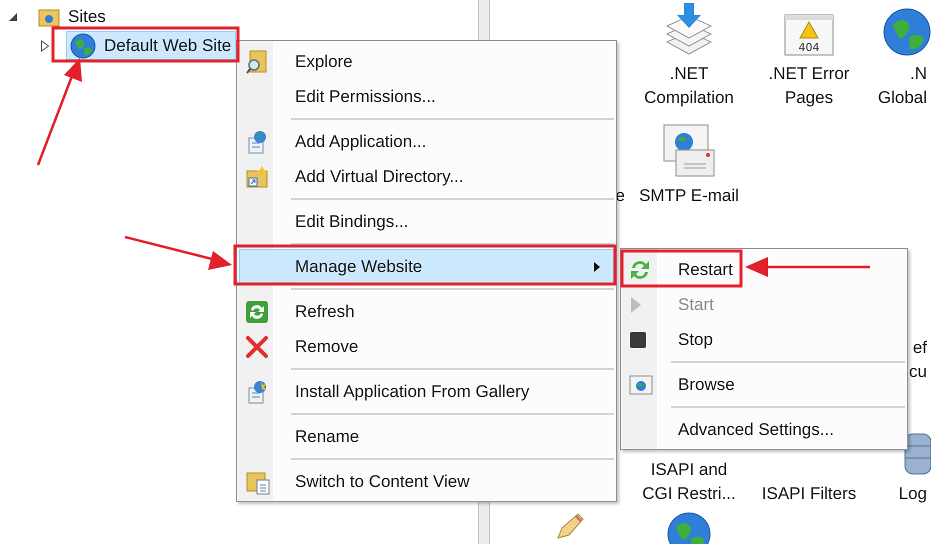  What do you see at coordinates (920, 360) in the screenshot?
I see `feature-label: ef cu` at bounding box center [920, 360].